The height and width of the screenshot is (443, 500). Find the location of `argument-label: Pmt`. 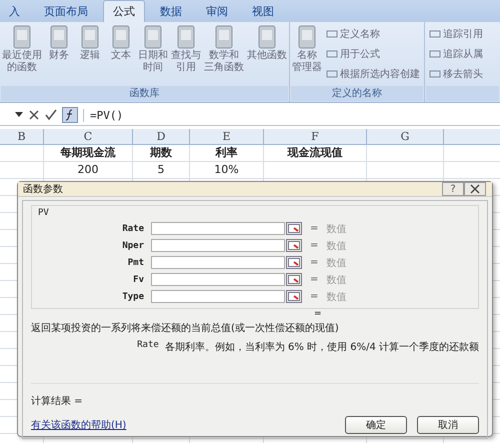

argument-label: Pmt is located at coordinates (135, 263).